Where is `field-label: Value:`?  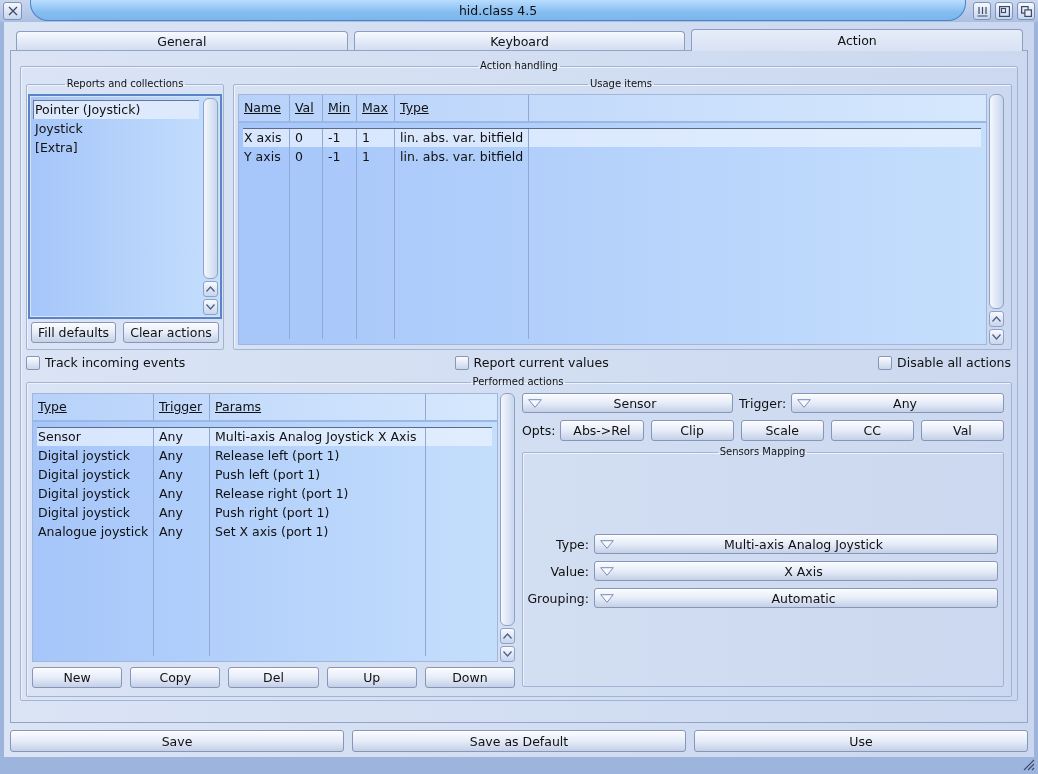
field-label: Value: is located at coordinates (569, 571).